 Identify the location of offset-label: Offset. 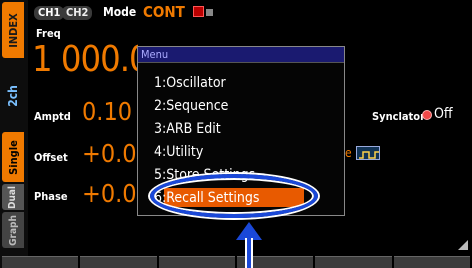
(51, 157).